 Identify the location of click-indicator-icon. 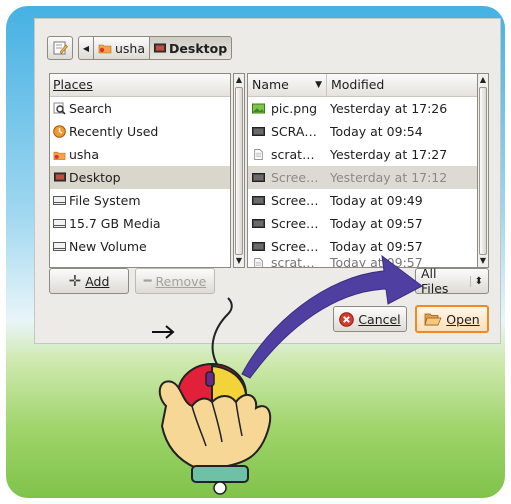
(163, 332).